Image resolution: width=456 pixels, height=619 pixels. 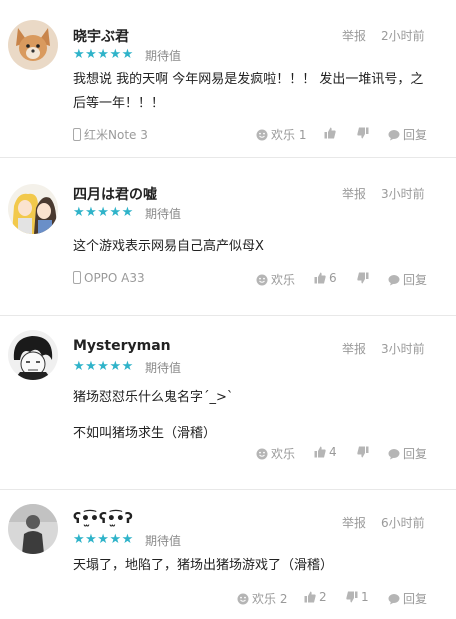 What do you see at coordinates (403, 523) in the screenshot?
I see `timestamp: 6小时前` at bounding box center [403, 523].